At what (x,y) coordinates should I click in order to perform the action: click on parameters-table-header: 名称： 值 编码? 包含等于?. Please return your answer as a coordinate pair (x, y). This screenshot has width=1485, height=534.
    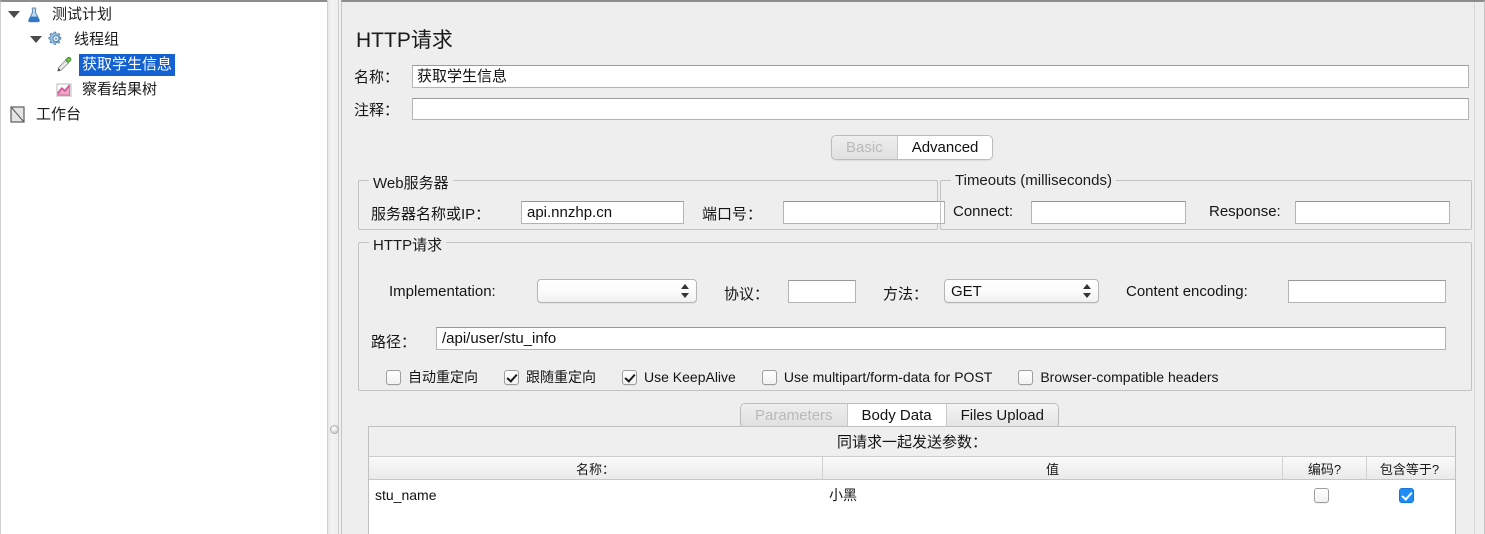
    Looking at the image, I should click on (912, 468).